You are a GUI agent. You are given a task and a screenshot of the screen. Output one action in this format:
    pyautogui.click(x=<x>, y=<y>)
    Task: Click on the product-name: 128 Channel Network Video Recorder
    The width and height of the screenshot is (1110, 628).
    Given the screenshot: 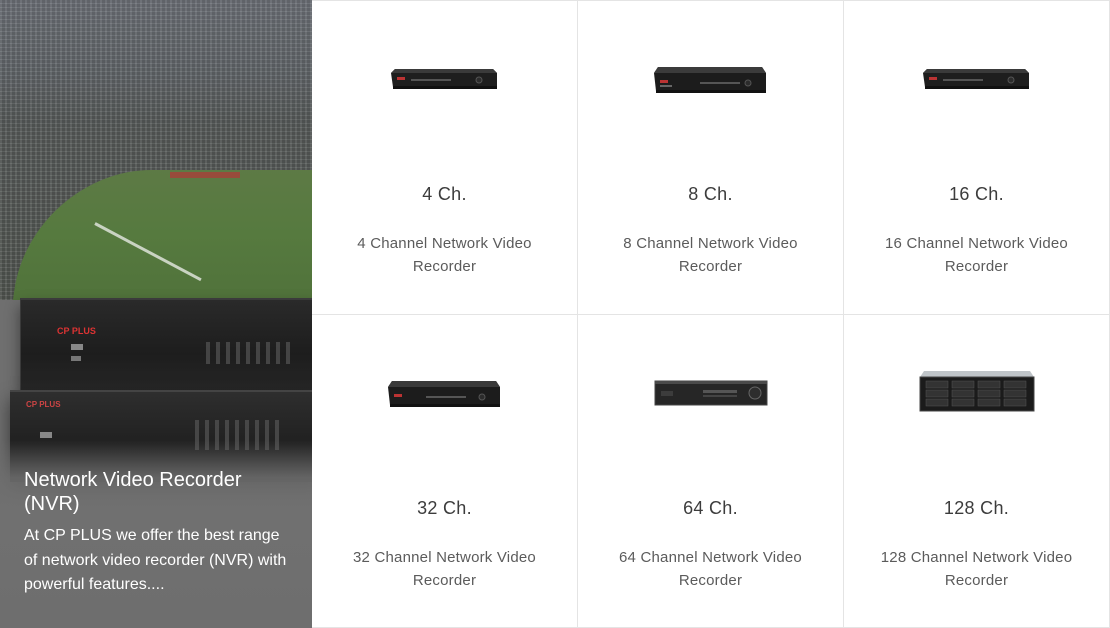 What is the action you would take?
    pyautogui.click(x=976, y=569)
    